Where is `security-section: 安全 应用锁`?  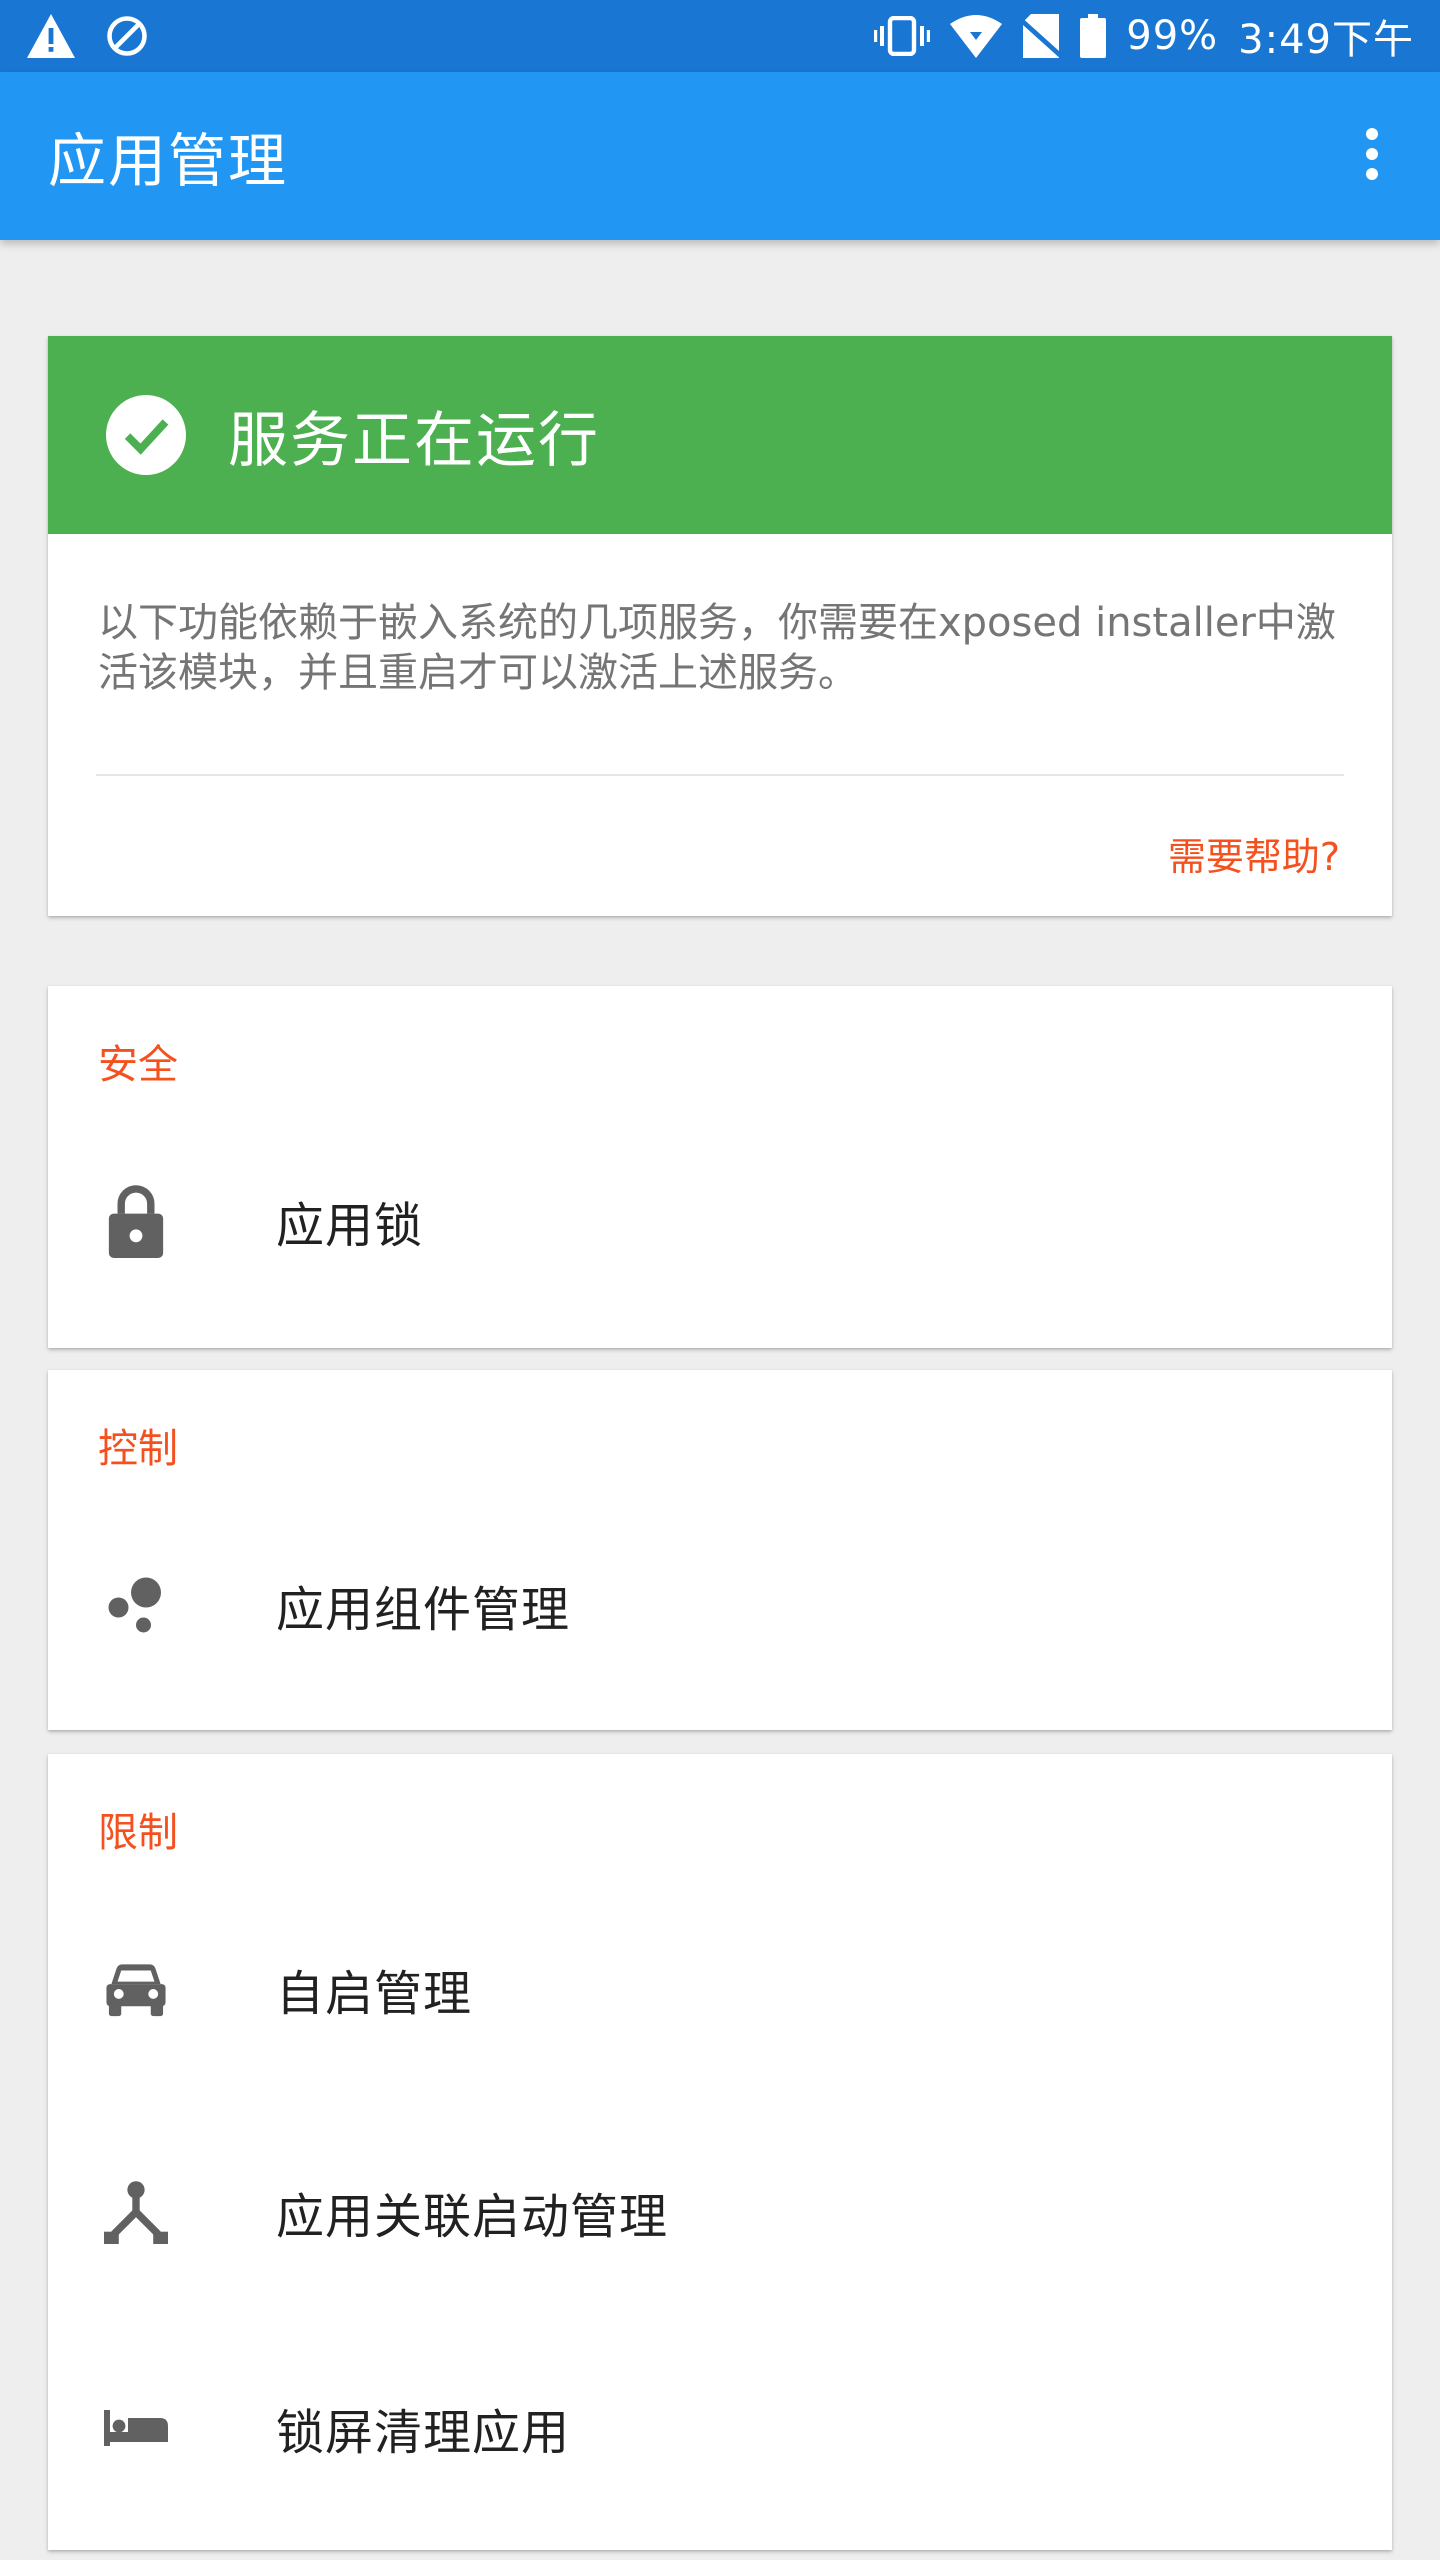
security-section: 安全 应用锁 is located at coordinates (720, 1167).